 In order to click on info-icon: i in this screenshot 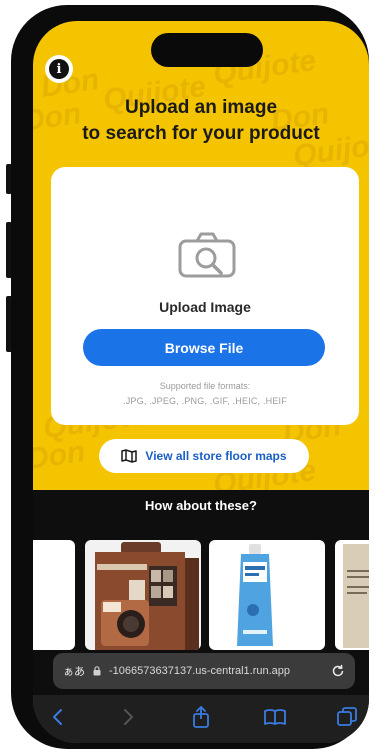, I will do `click(59, 69)`.